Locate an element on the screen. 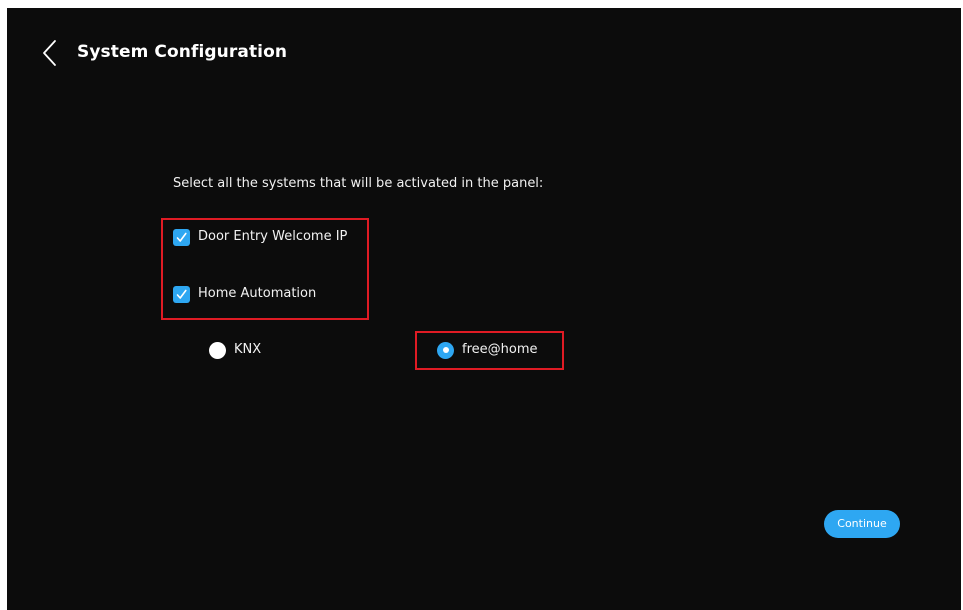  radio-knx: KNX is located at coordinates (235, 350).